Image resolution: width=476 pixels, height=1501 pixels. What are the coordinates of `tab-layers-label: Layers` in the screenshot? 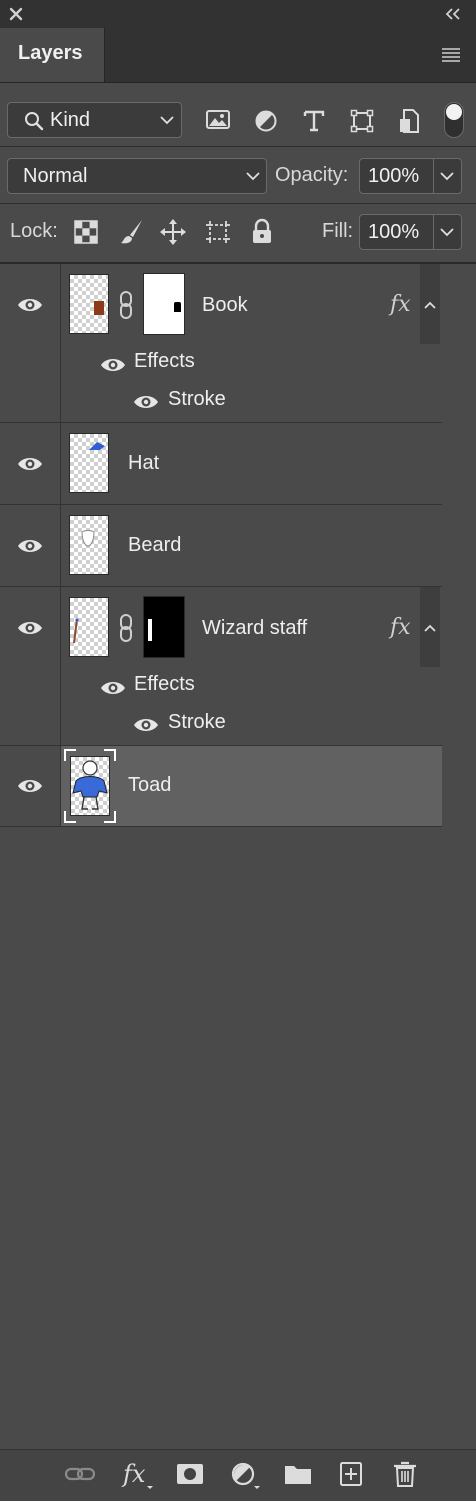 It's located at (50, 53).